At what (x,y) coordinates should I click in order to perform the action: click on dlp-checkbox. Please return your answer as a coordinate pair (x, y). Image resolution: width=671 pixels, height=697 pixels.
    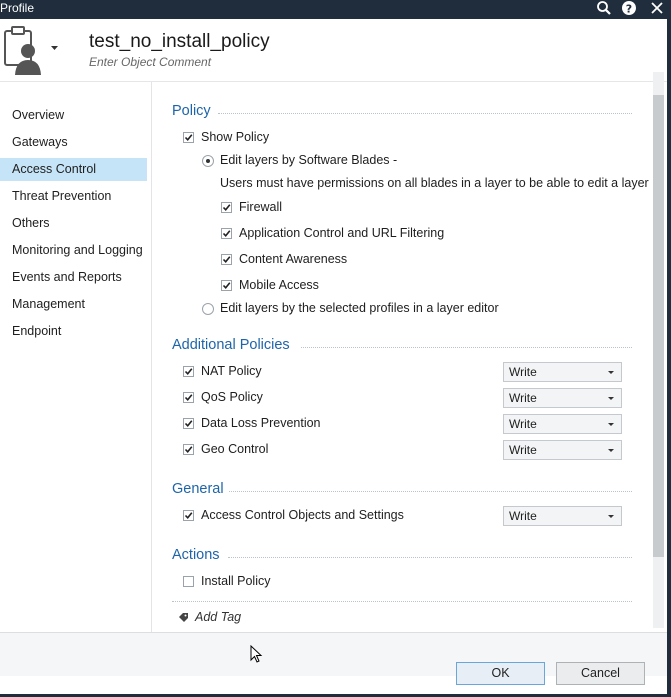
    Looking at the image, I should click on (188, 423).